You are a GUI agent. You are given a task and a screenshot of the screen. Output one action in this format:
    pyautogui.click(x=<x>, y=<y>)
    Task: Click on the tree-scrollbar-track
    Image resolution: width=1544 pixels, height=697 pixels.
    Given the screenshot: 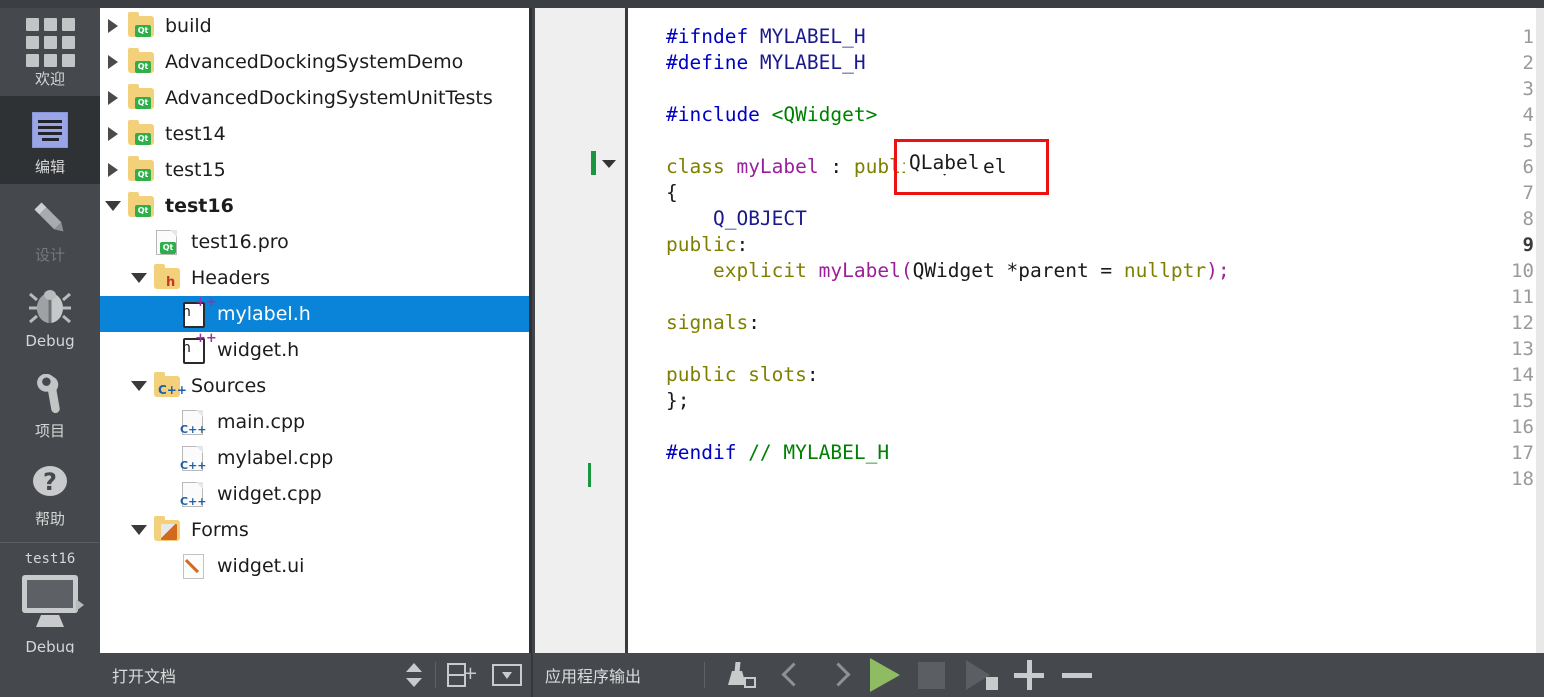 What is the action you would take?
    pyautogui.click(x=1540, y=330)
    